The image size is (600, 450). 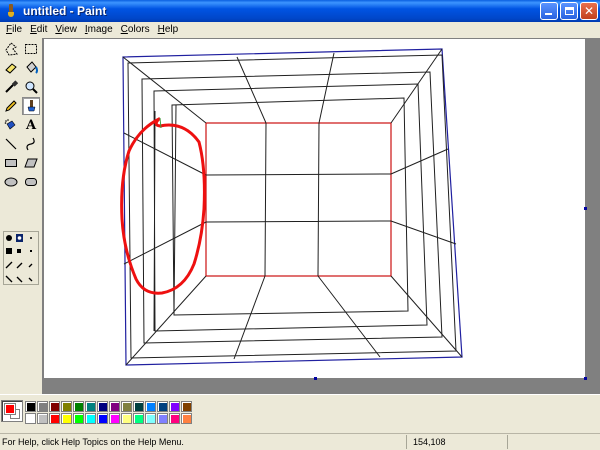 I want to click on brush-icon, so click(x=31, y=106).